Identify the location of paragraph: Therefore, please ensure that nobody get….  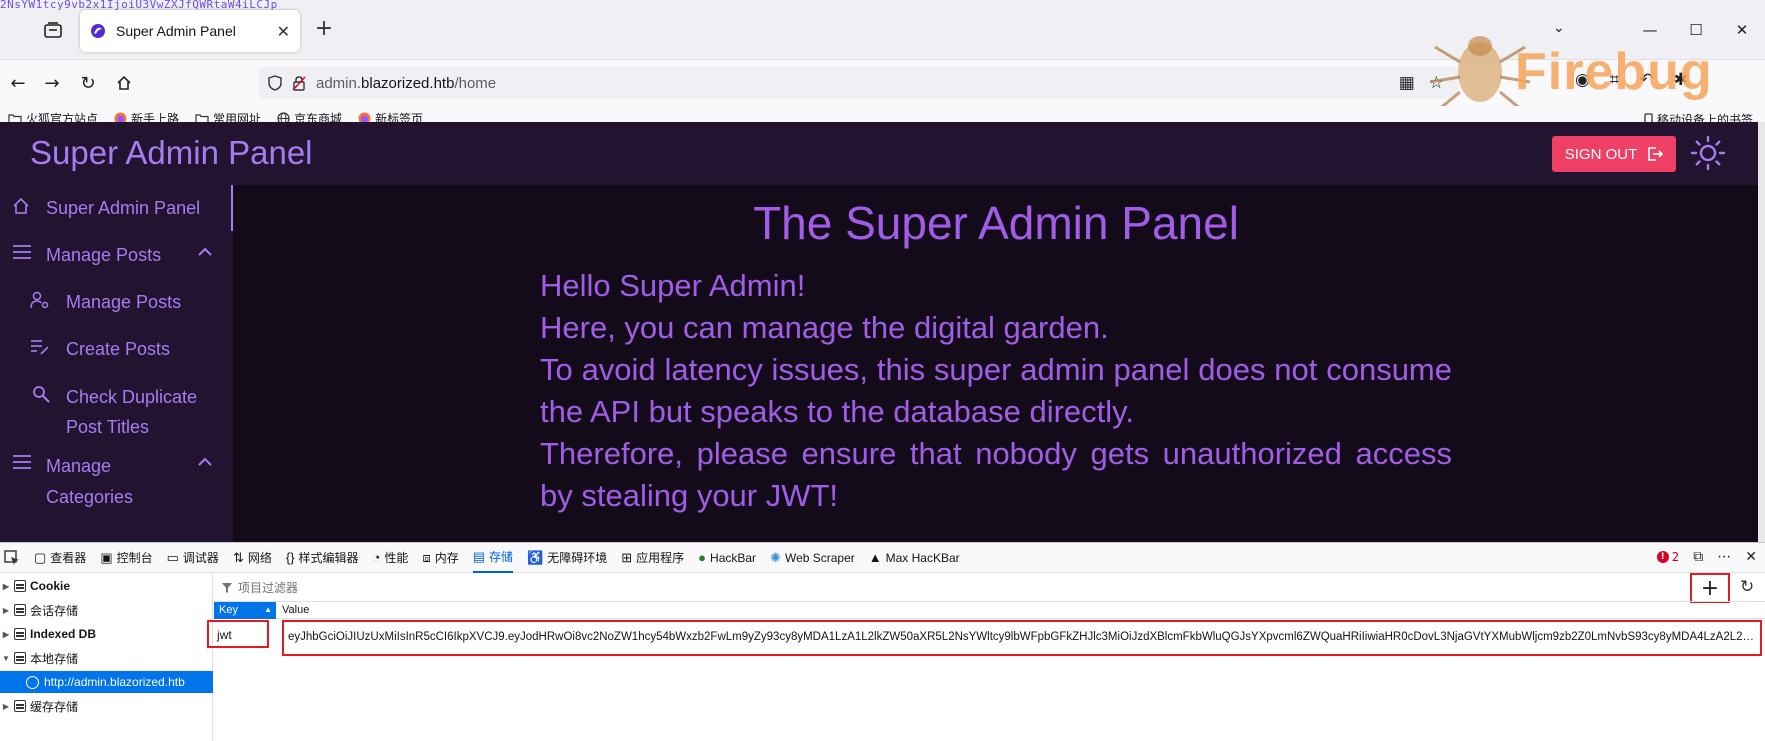
(996, 474).